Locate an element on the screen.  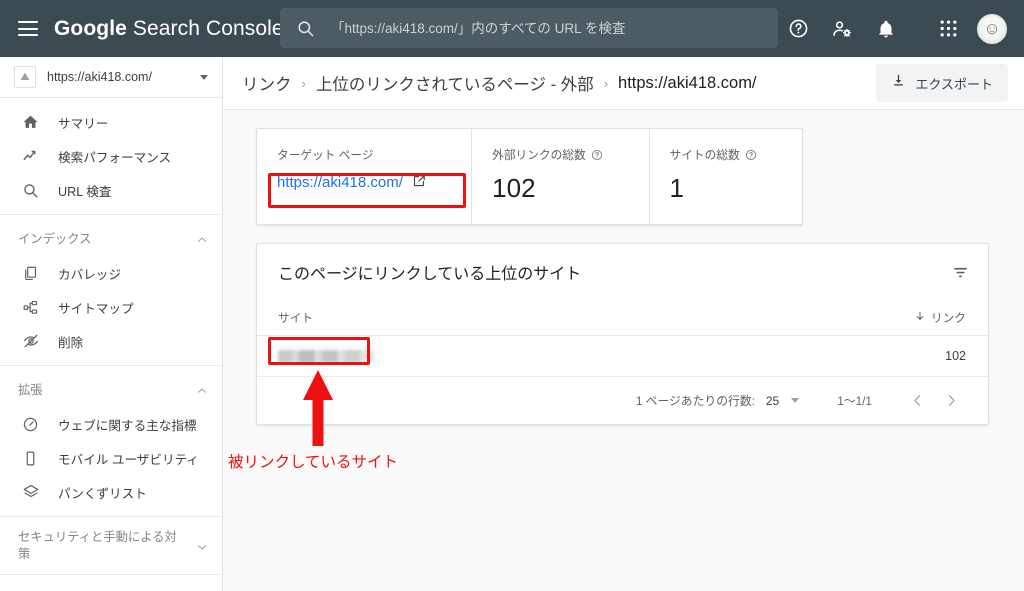
card-label: ターゲット ページ is located at coordinates (364, 154).